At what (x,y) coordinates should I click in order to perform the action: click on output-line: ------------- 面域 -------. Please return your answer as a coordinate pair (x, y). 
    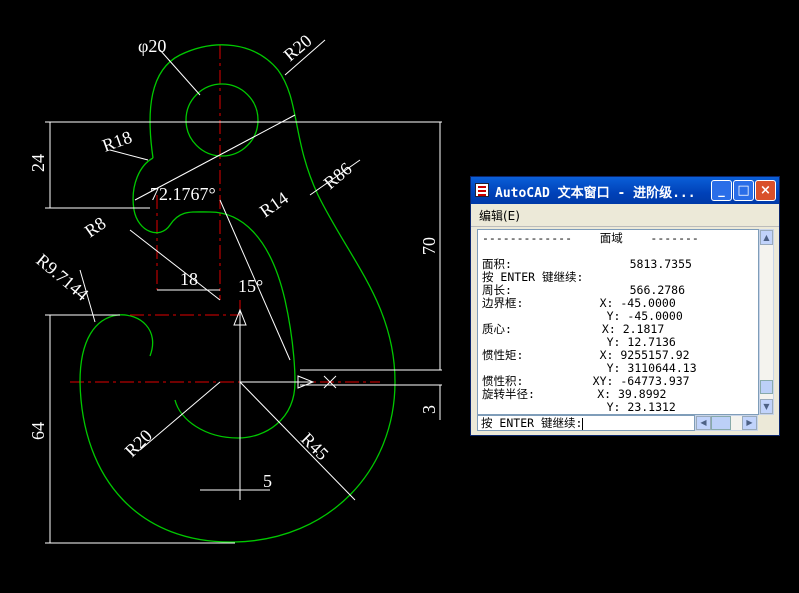
    Looking at the image, I should click on (590, 238).